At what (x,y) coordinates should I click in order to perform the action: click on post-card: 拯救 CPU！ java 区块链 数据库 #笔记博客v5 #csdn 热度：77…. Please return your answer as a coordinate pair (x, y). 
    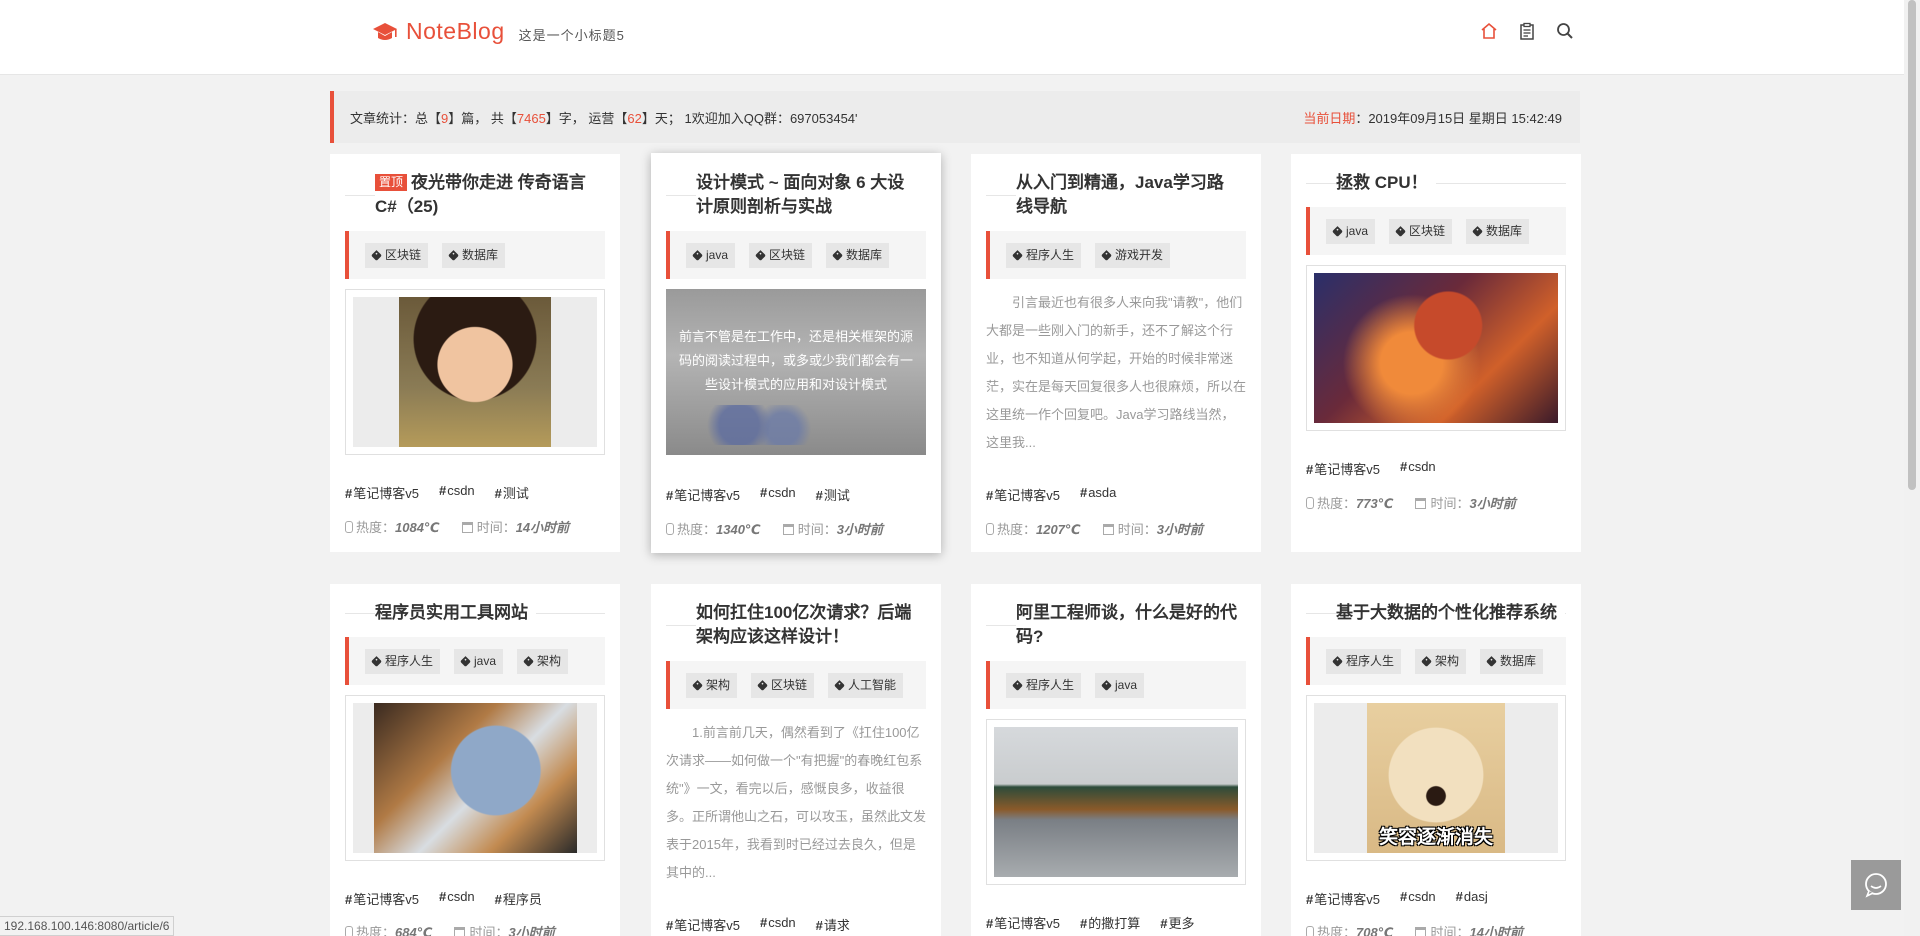
    Looking at the image, I should click on (1436, 353).